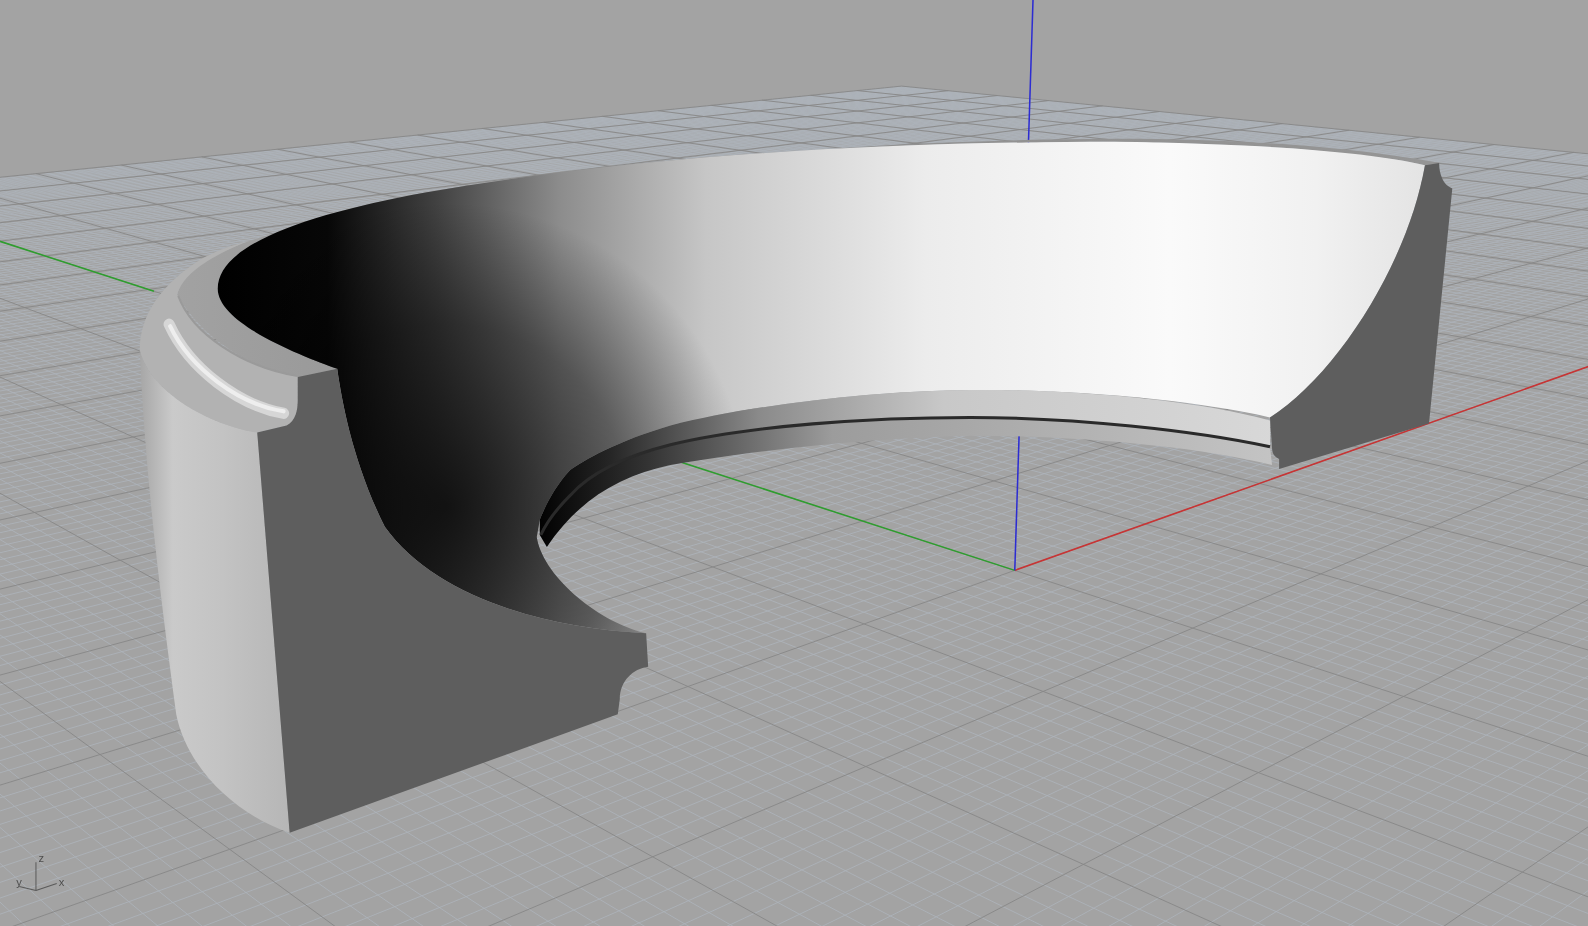  I want to click on axis-indicator-drawing, so click(38, 876).